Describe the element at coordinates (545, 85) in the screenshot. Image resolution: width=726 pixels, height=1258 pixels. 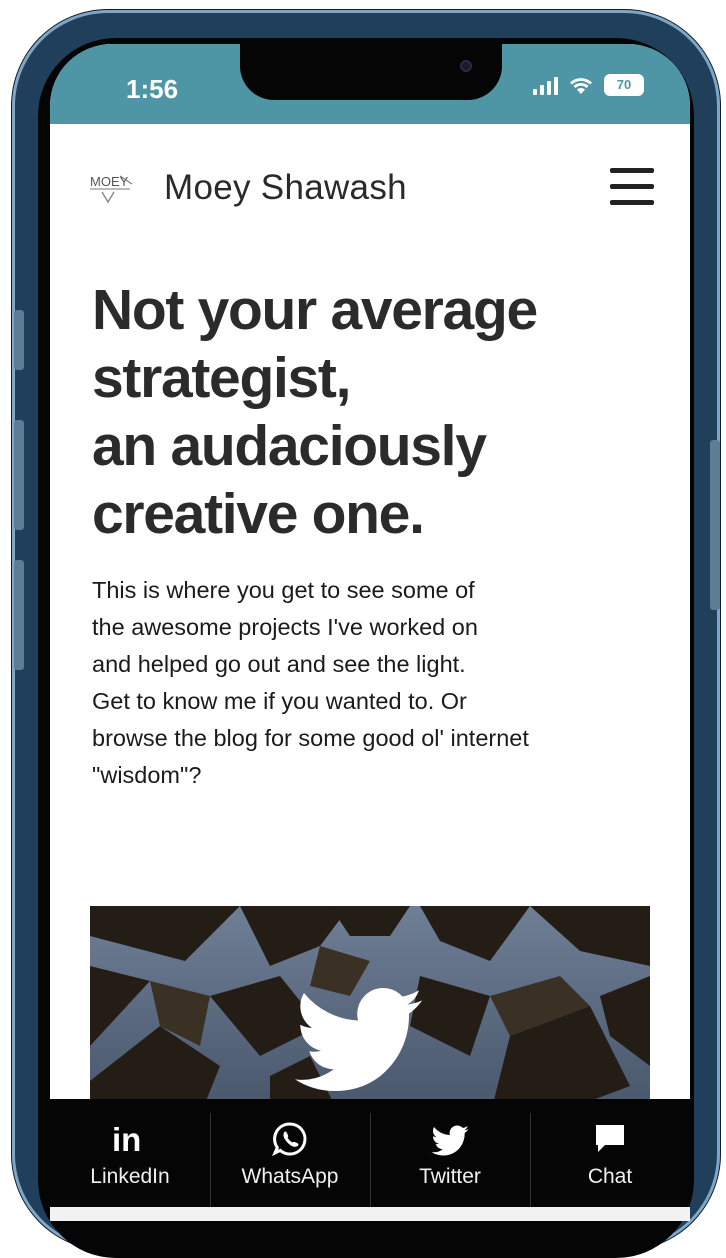
I see `cellular-signal-icon` at that location.